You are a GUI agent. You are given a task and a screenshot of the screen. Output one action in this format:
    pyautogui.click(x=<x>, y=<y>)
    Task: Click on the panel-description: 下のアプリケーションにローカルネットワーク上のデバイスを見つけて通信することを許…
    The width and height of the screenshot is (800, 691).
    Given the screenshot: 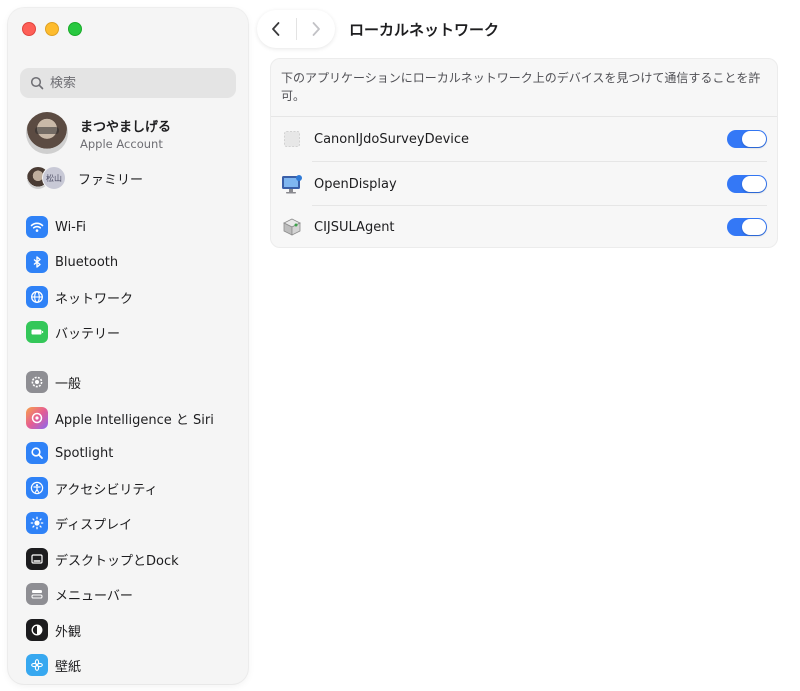 What is the action you would take?
    pyautogui.click(x=521, y=87)
    